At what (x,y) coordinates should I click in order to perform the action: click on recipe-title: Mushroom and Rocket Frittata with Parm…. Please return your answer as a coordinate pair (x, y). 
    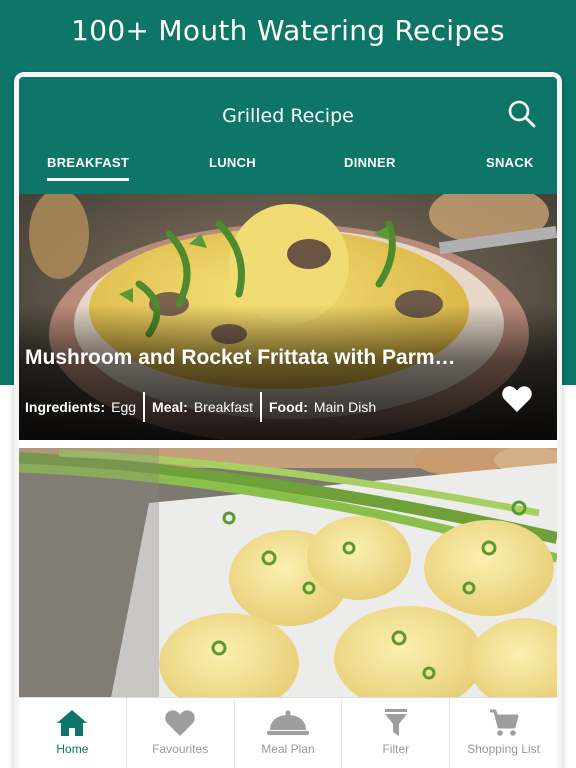
    Looking at the image, I should click on (240, 357).